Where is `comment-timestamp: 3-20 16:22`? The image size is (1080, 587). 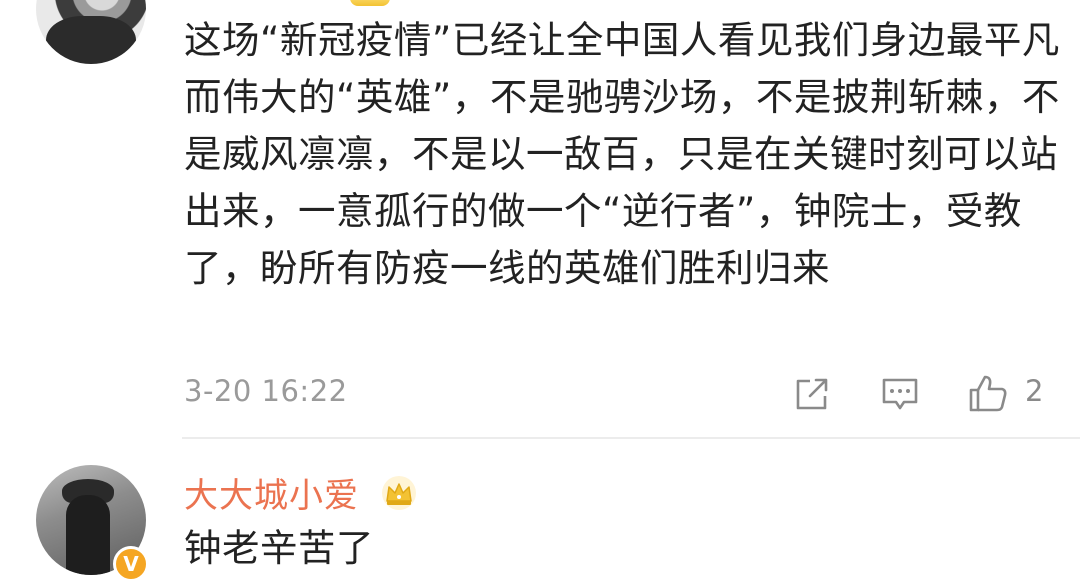
comment-timestamp: 3-20 16:22 is located at coordinates (266, 391).